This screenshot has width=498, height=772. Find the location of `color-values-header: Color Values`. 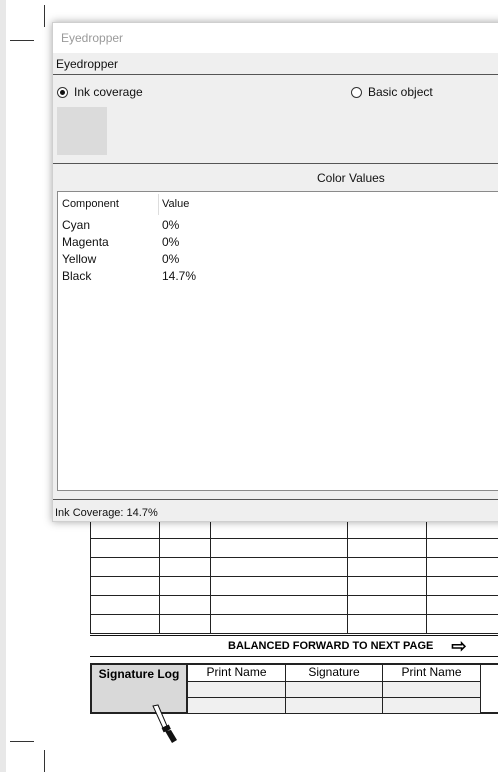

color-values-header: Color Values is located at coordinates (275, 176).